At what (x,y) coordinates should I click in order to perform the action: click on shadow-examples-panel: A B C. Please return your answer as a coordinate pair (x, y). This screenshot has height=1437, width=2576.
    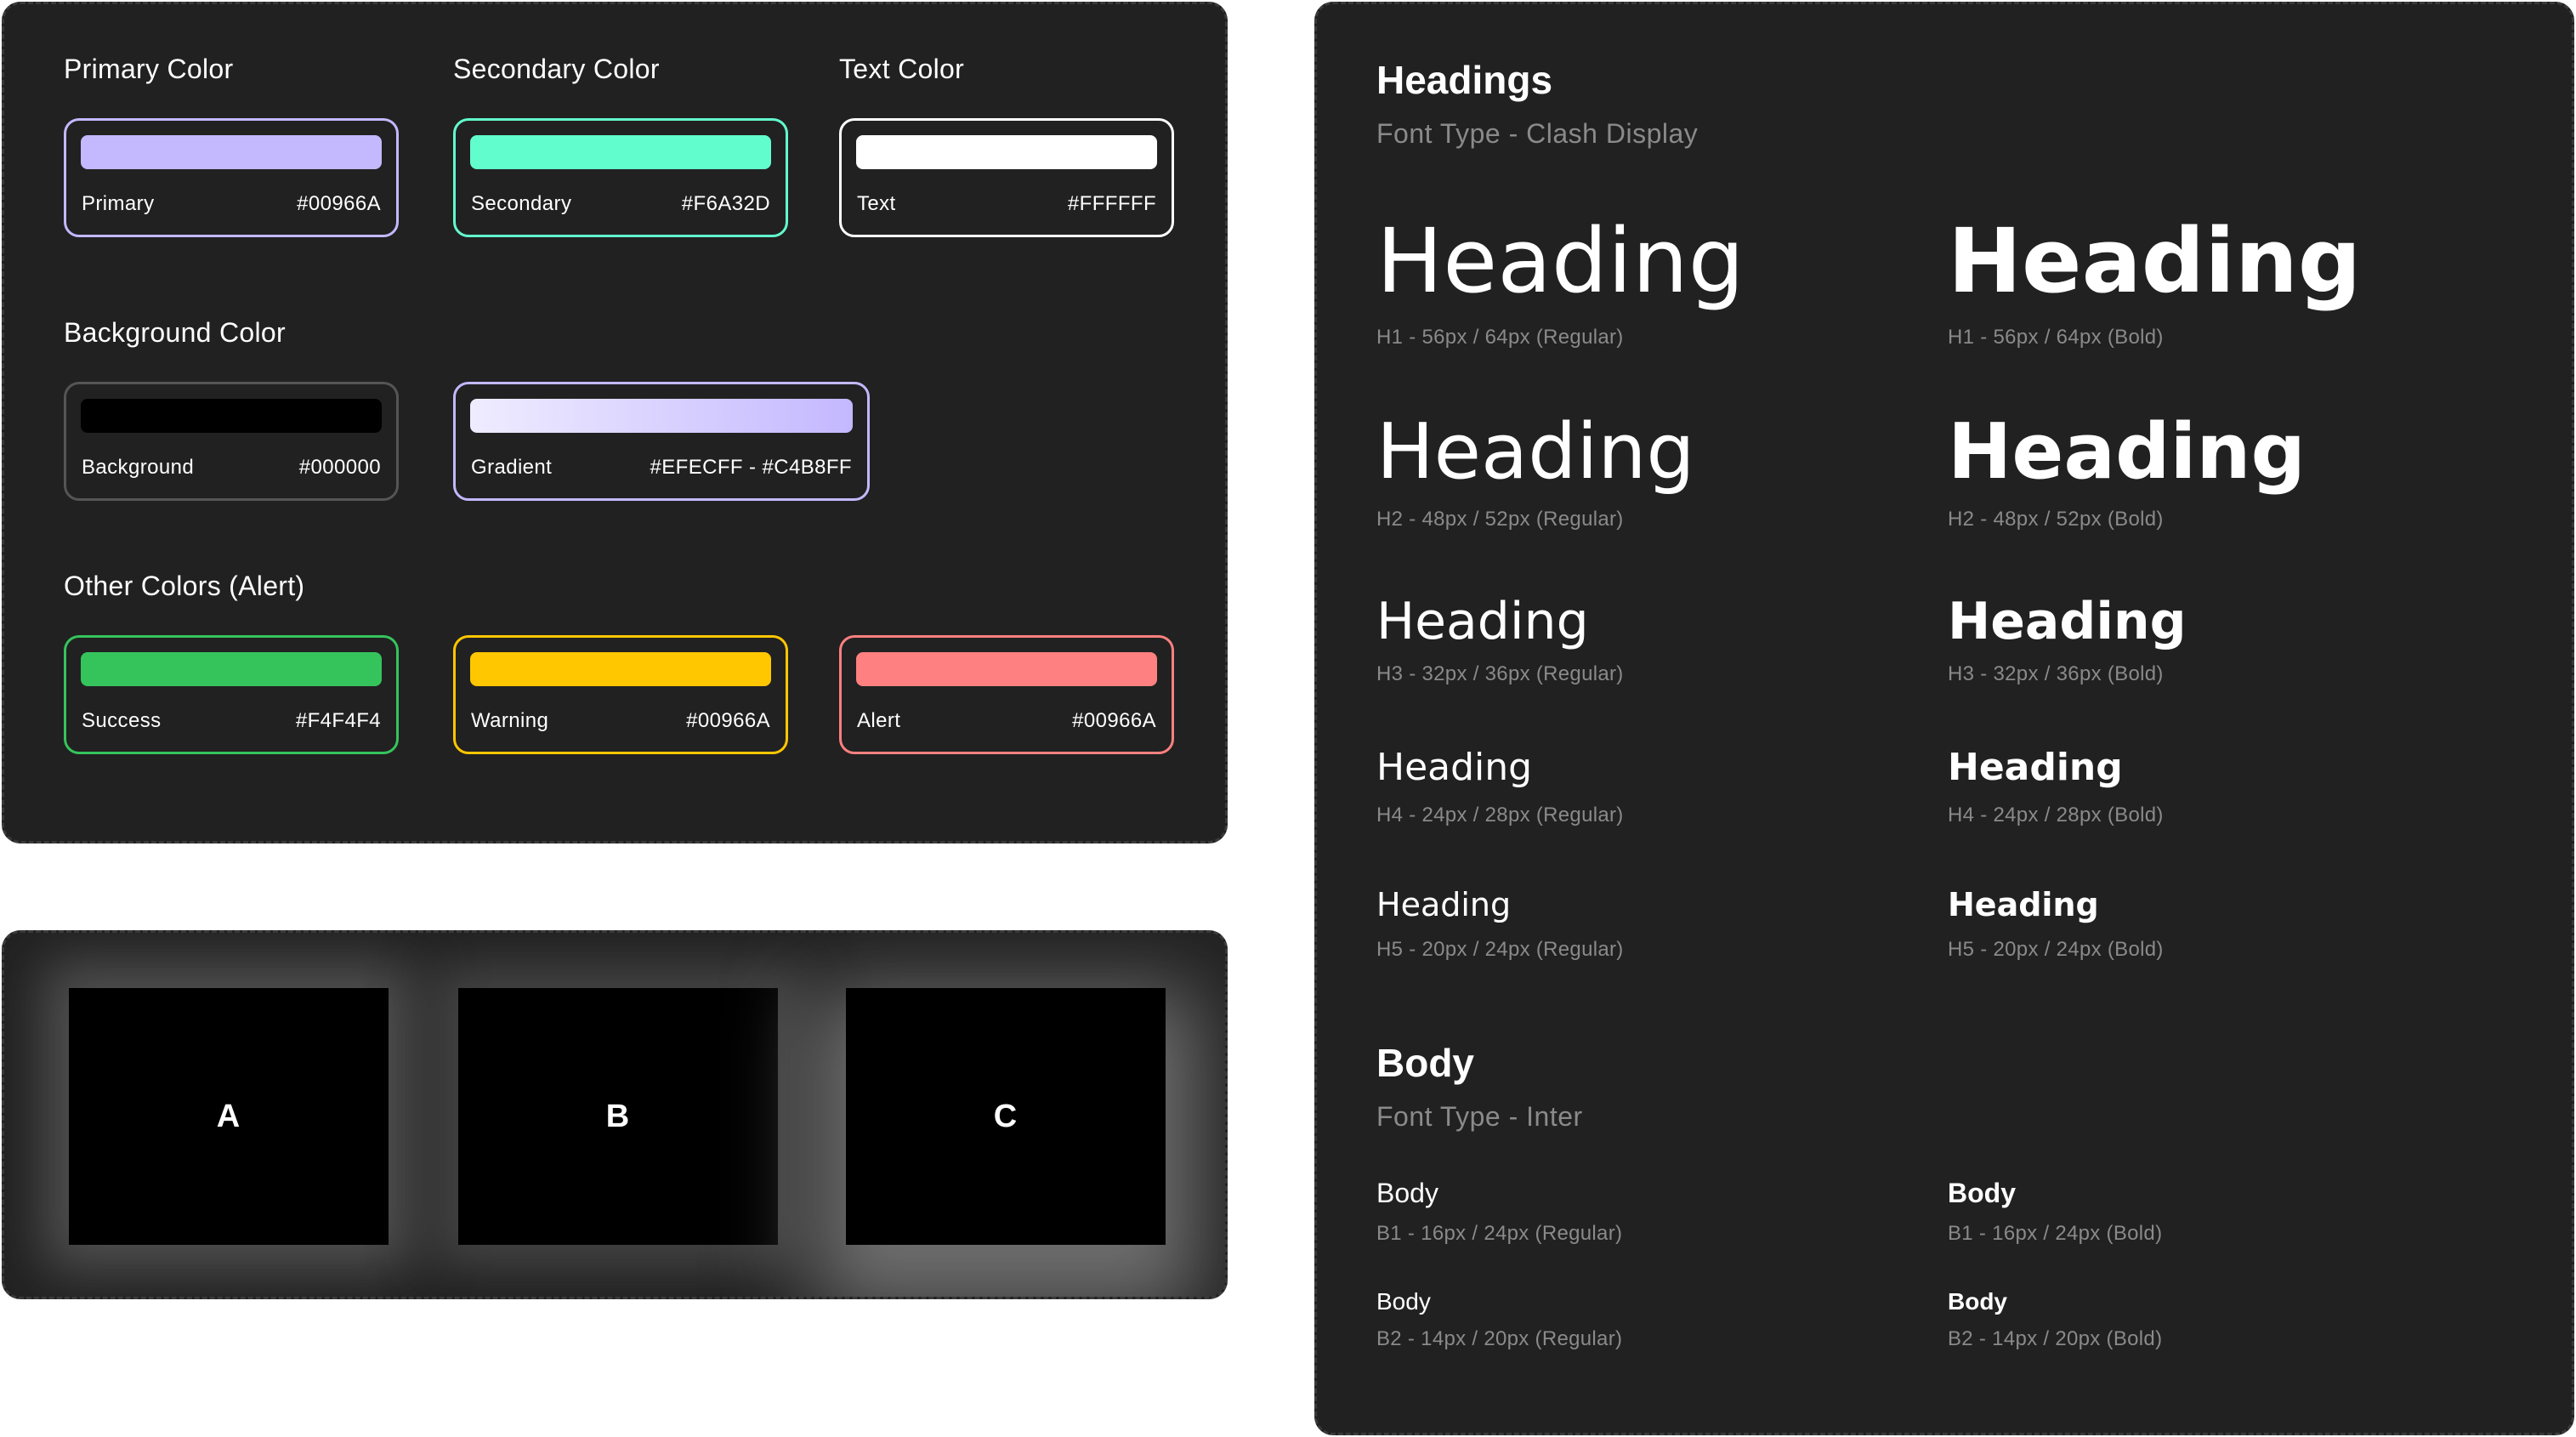
    Looking at the image, I should click on (615, 1114).